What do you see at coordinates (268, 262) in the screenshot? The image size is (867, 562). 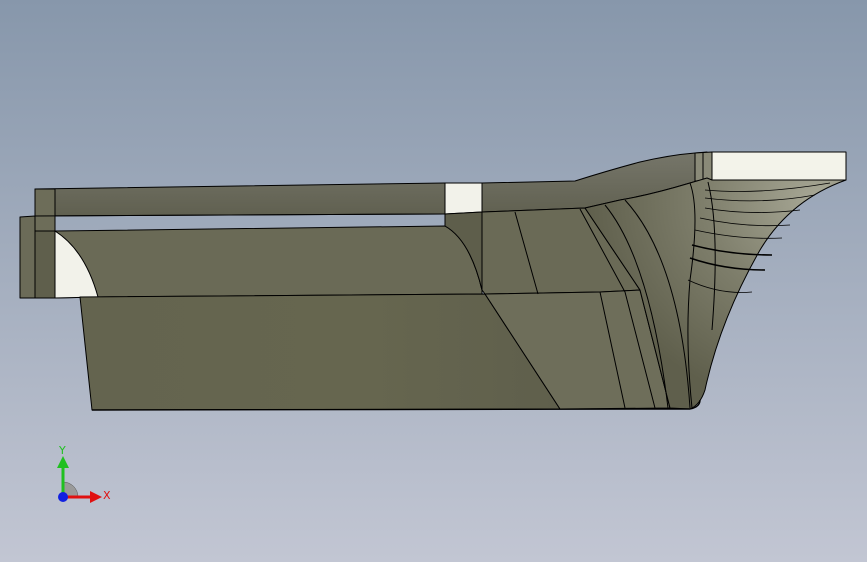 I see `upper-hull-face` at bounding box center [268, 262].